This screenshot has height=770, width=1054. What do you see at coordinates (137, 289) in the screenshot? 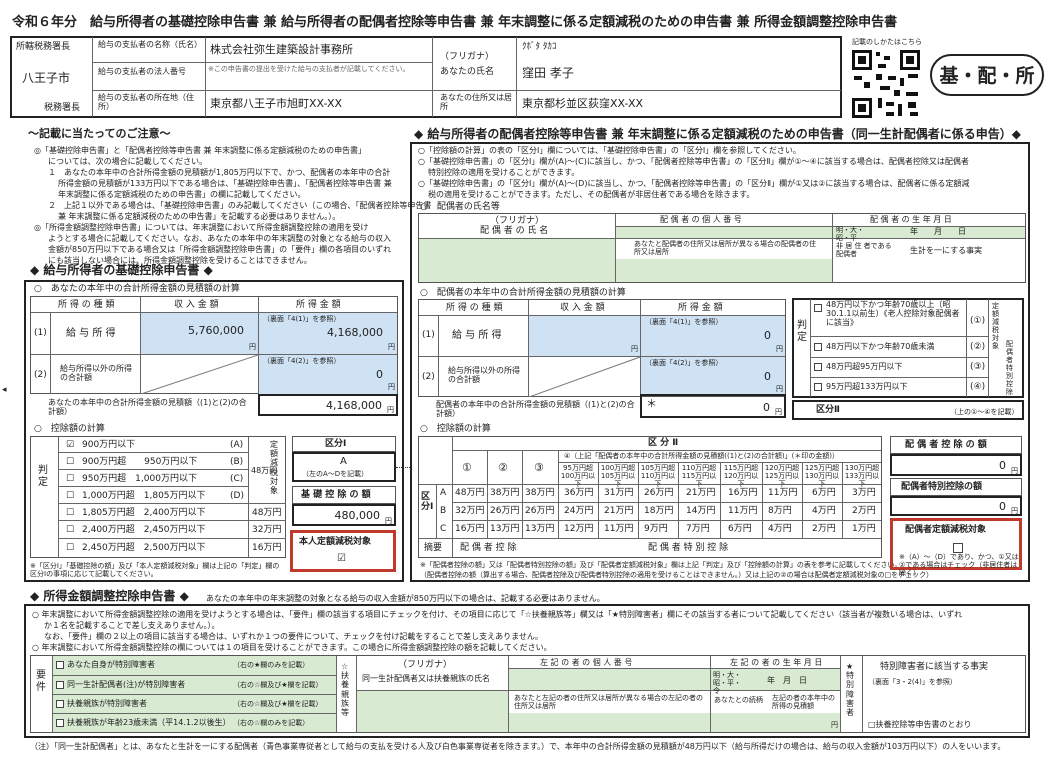
I see `basic-income-heading: ○ あなたの本年中の合計所得金額の見積額の計算` at bounding box center [137, 289].